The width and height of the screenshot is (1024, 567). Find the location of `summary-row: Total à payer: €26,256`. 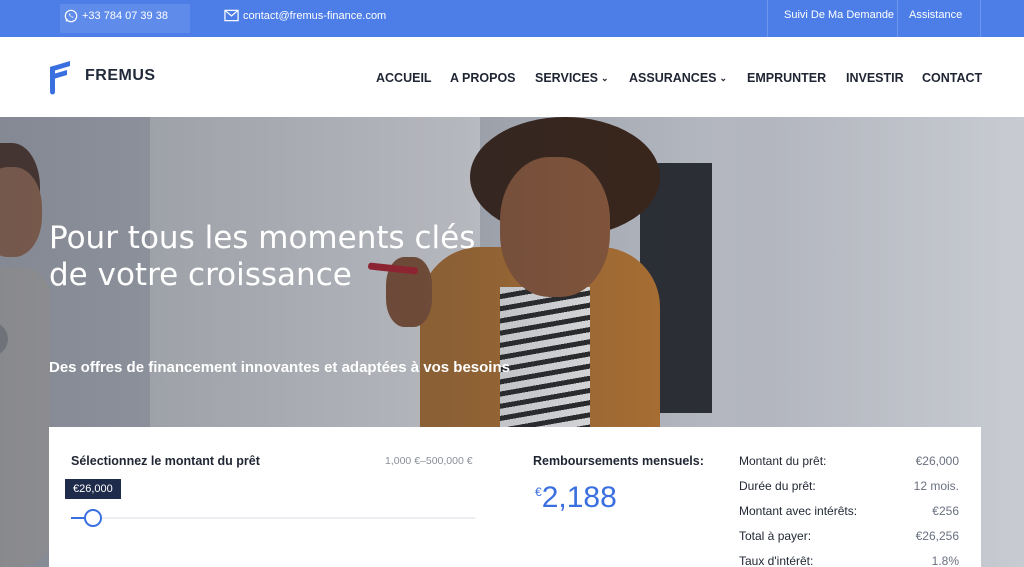

summary-row: Total à payer: €26,256 is located at coordinates (849, 541).